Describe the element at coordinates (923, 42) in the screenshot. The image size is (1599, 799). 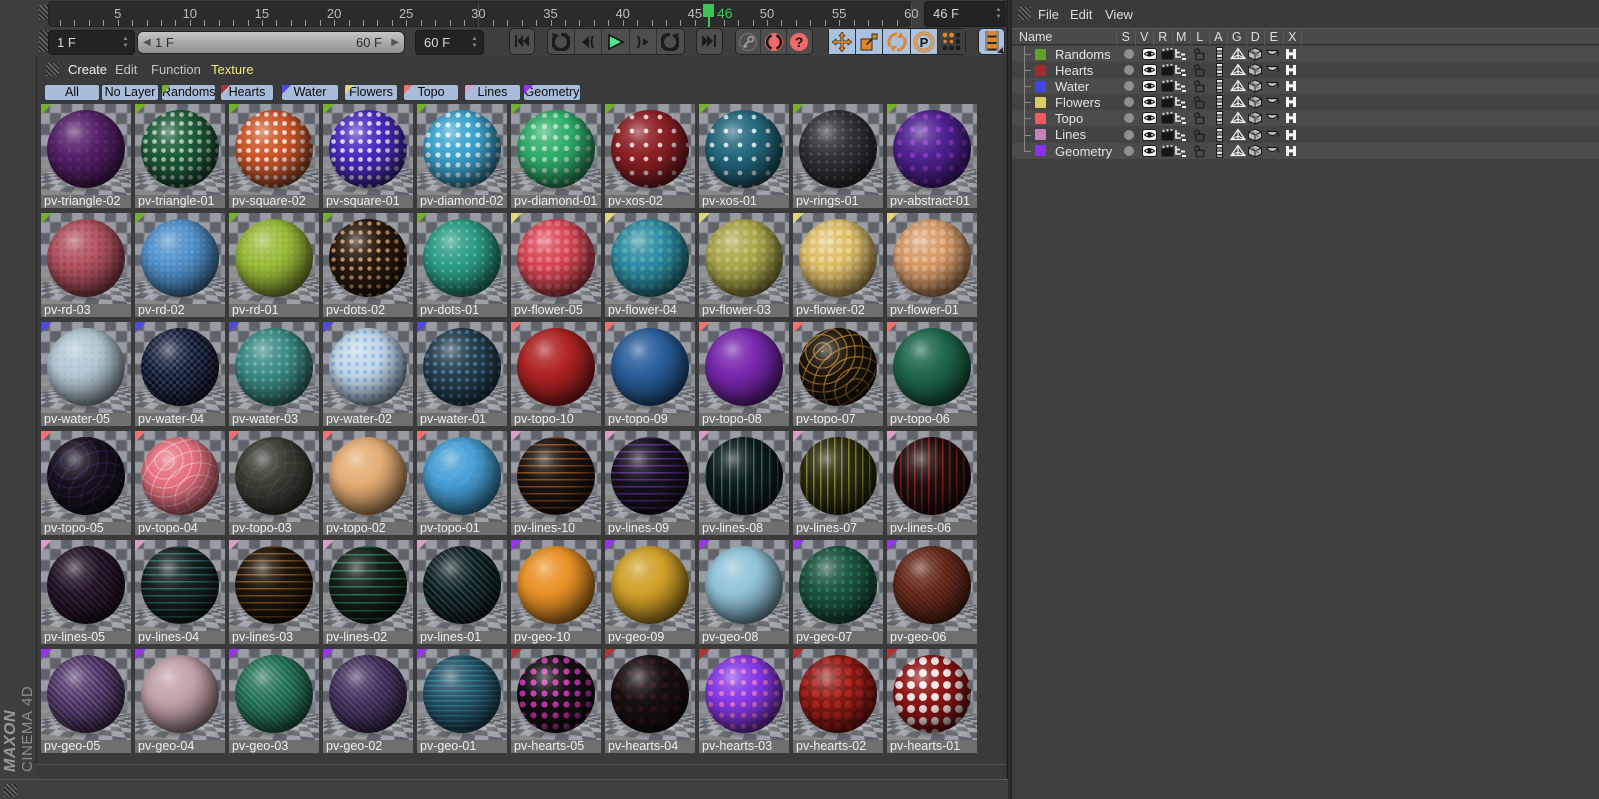
I see `svg-text: P` at that location.